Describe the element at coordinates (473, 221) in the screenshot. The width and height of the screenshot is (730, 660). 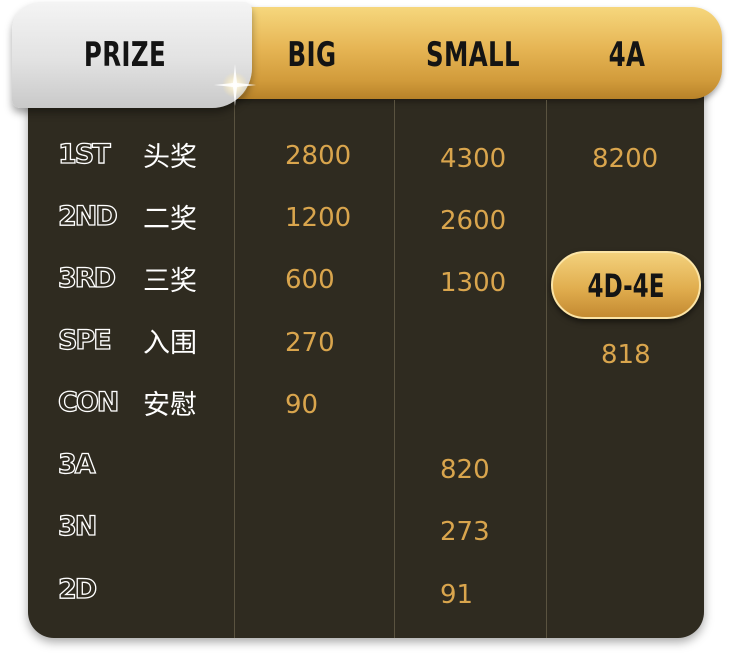
I see `small-value-2nd: 2600` at that location.